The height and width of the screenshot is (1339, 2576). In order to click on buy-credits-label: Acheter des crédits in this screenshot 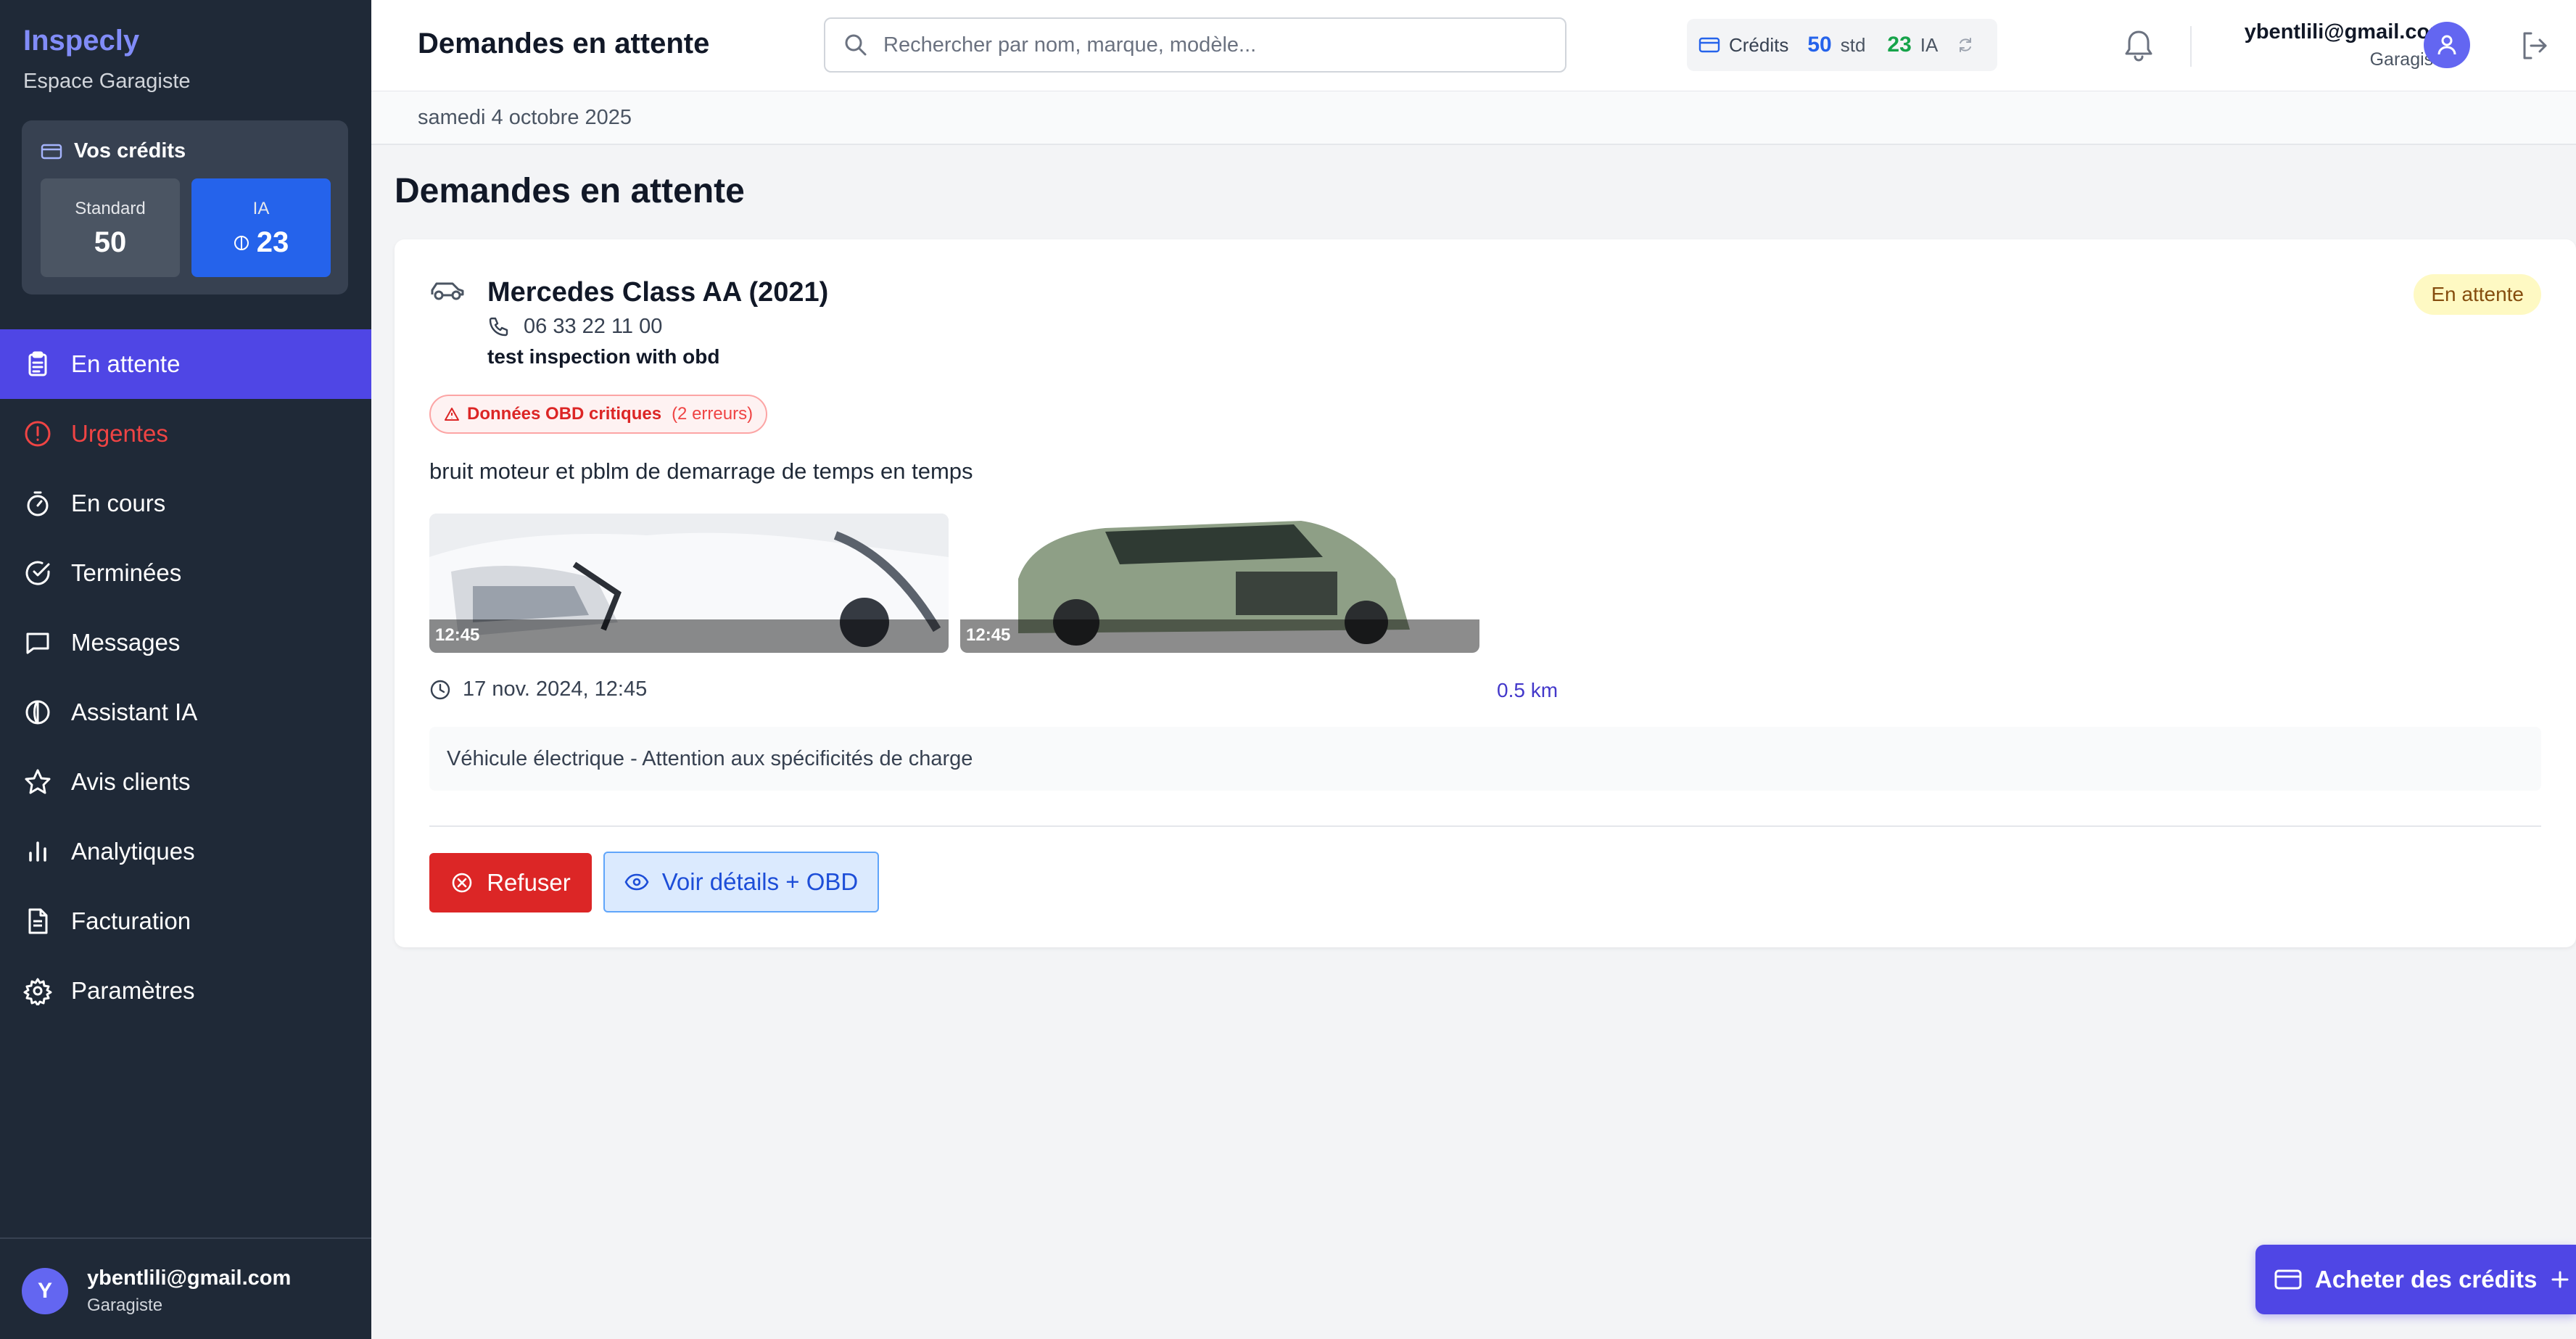, I will do `click(2426, 1279)`.